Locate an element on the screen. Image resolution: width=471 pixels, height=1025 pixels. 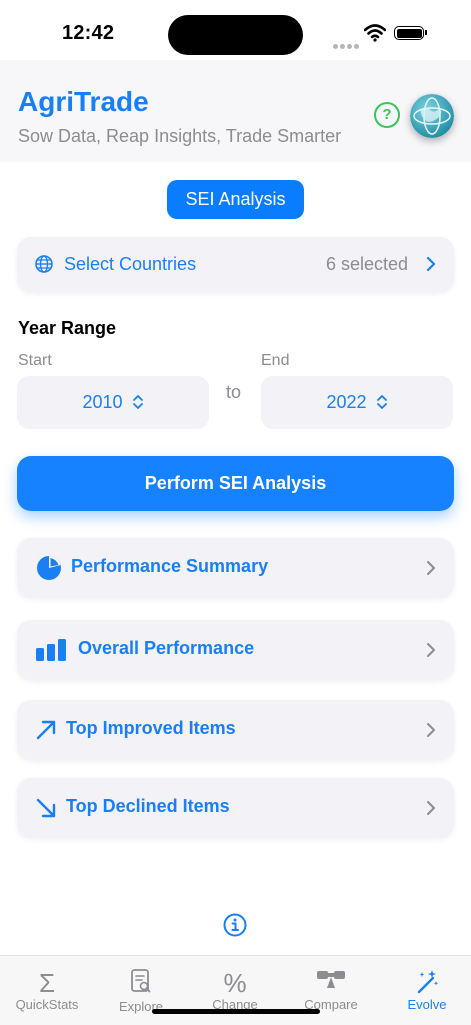
performance-summary-label: Performance Summary is located at coordinates (170, 566).